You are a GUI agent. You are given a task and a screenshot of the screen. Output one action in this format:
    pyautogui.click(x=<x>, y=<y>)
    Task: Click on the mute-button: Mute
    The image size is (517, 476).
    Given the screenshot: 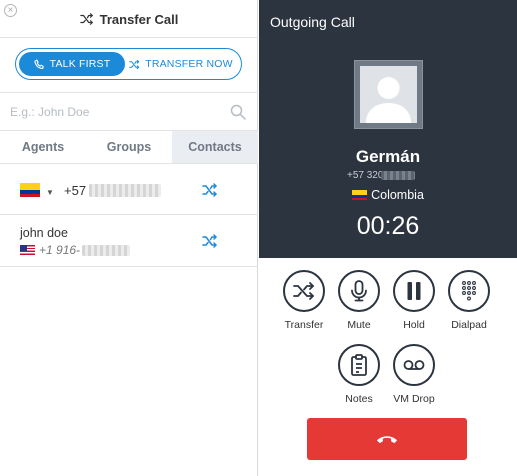 What is the action you would take?
    pyautogui.click(x=359, y=300)
    